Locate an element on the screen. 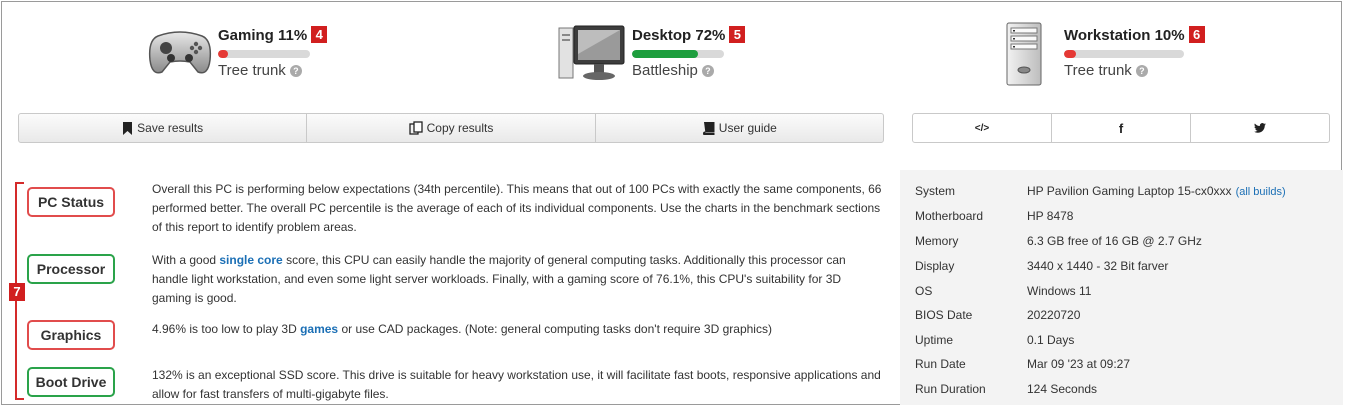 Image resolution: width=1359 pixels, height=407 pixels. twitter-icon is located at coordinates (1260, 128).